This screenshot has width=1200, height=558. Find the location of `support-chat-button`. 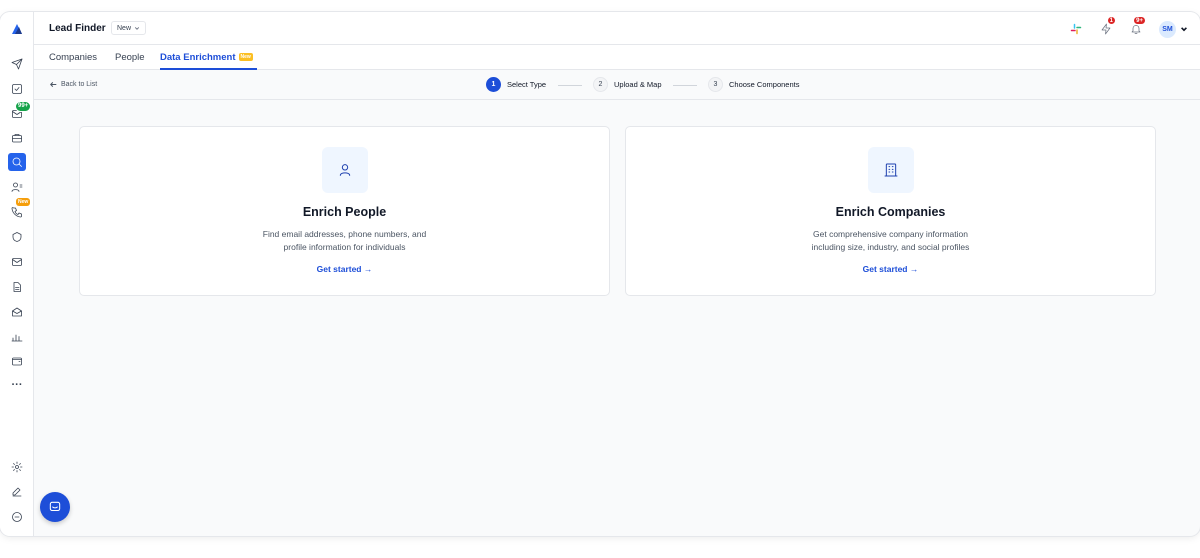

support-chat-button is located at coordinates (55, 507).